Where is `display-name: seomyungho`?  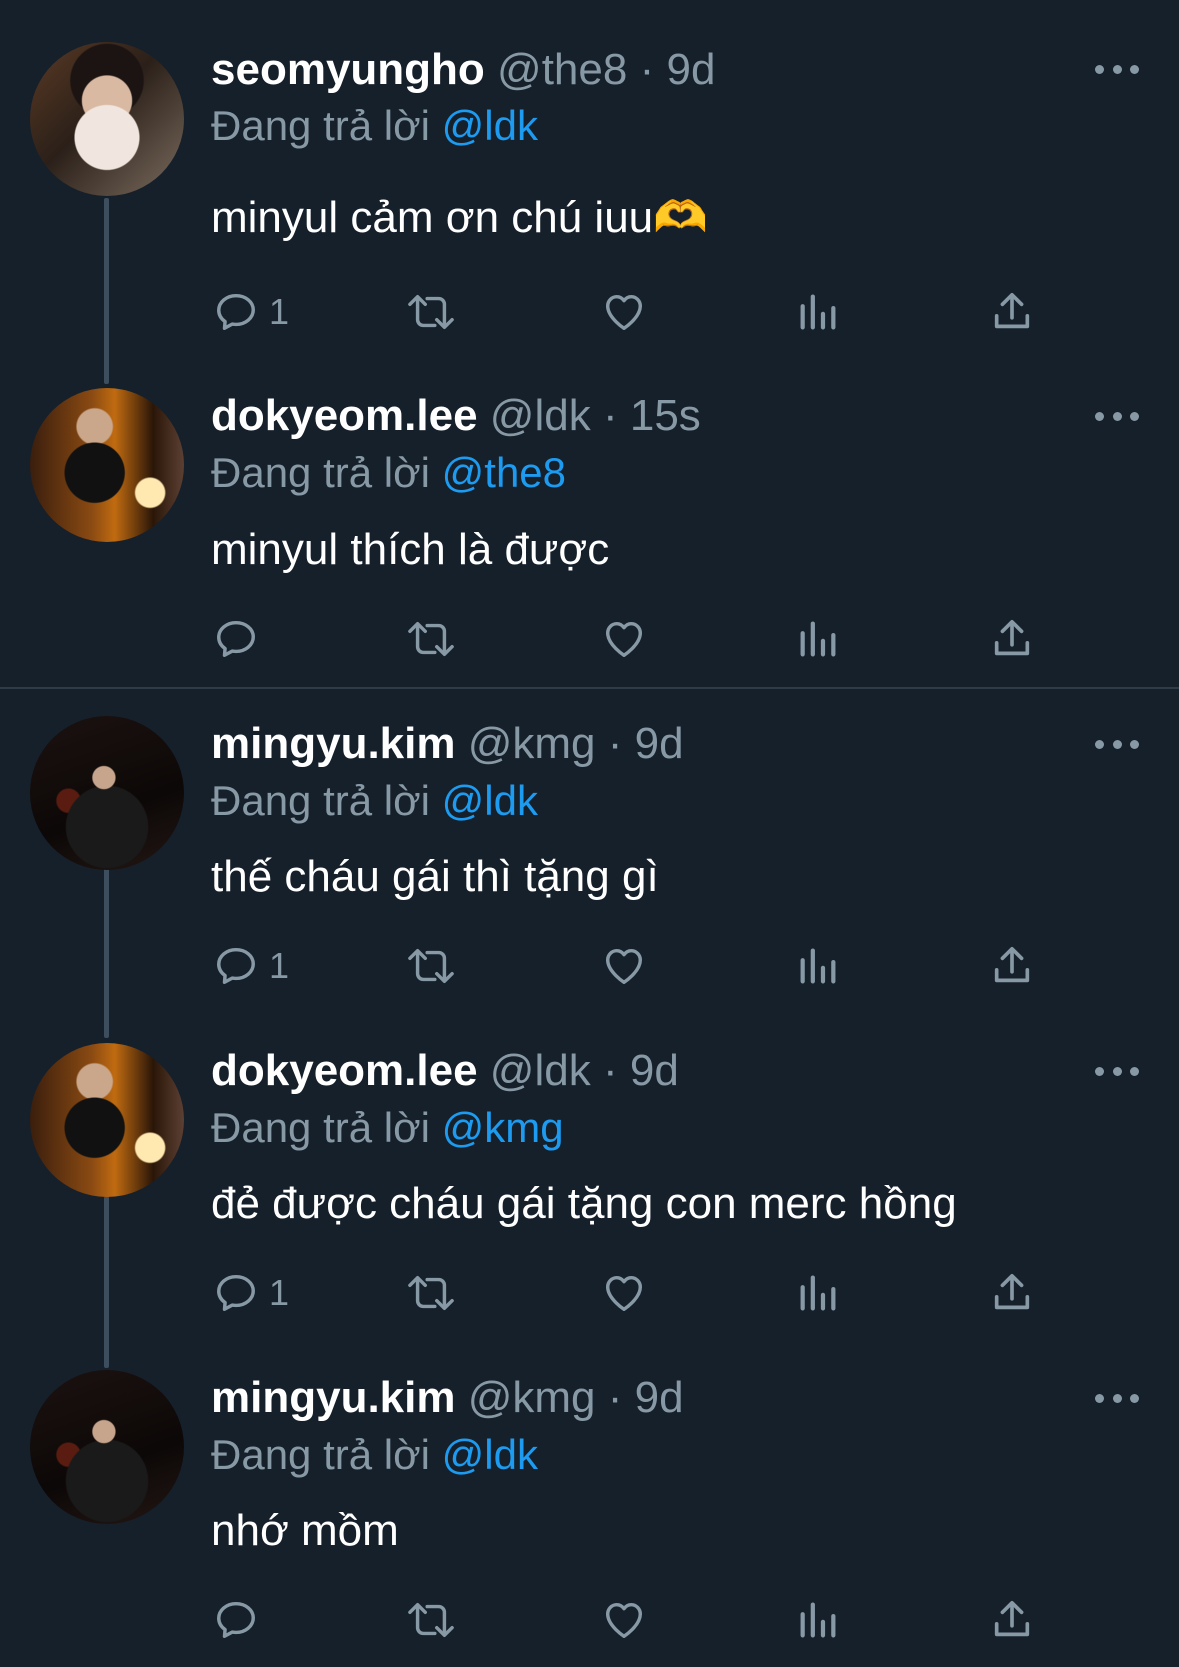 display-name: seomyungho is located at coordinates (348, 69).